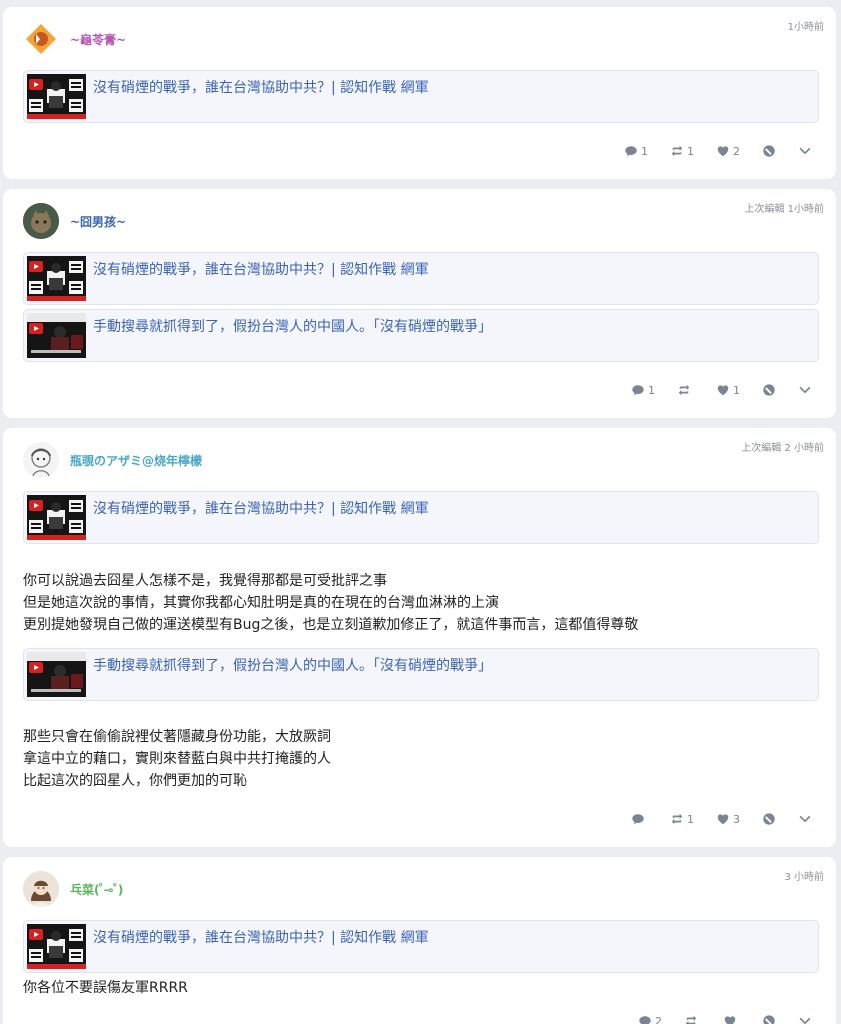  What do you see at coordinates (96, 889) in the screenshot?
I see `author-name: 乓菜( ̊⊸ ̊)` at bounding box center [96, 889].